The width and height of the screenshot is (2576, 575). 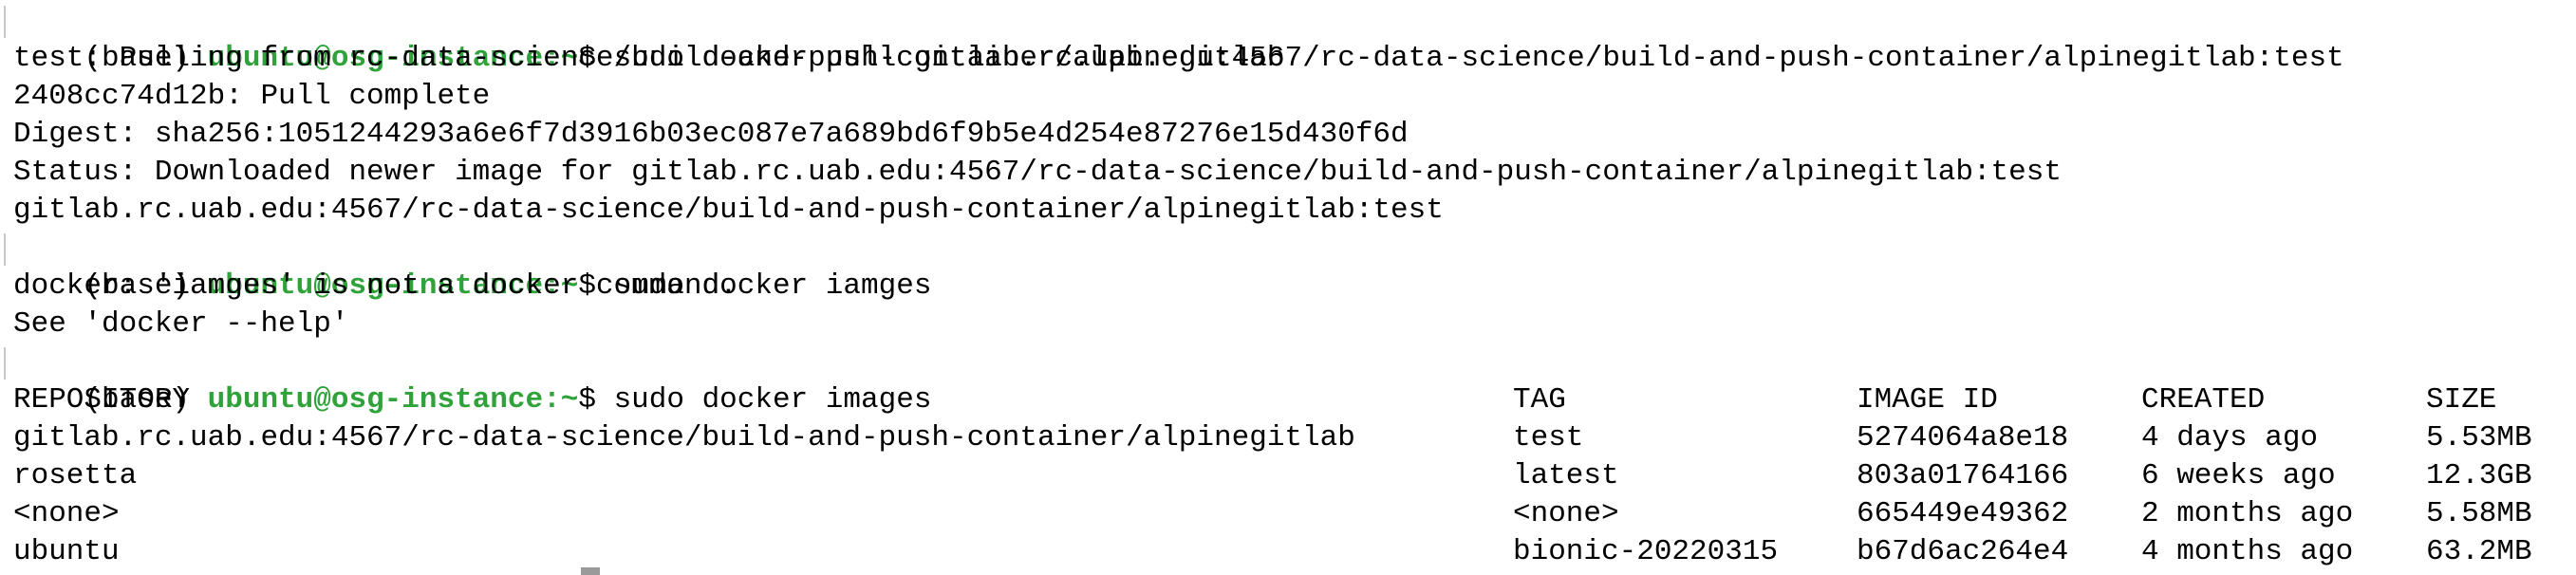 I want to click on cell-tag: <none>, so click(x=1566, y=513).